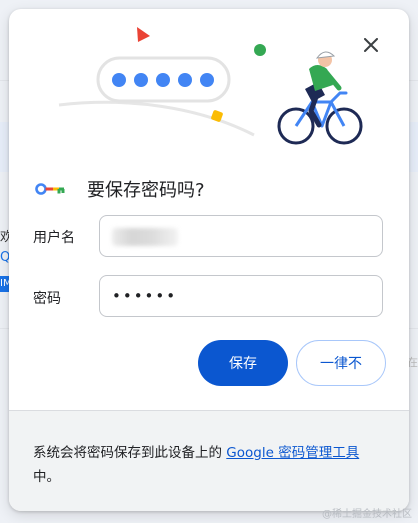 The width and height of the screenshot is (418, 523). I want to click on password-value: ••••••, so click(145, 296).